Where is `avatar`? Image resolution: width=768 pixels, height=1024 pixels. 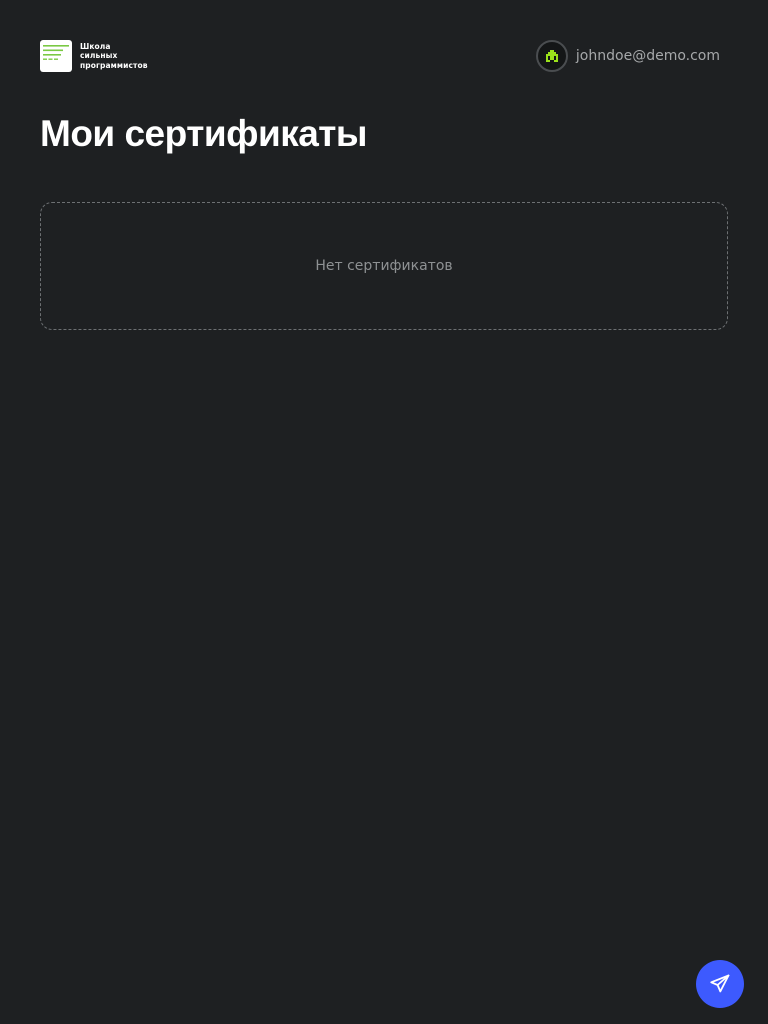 avatar is located at coordinates (551, 56).